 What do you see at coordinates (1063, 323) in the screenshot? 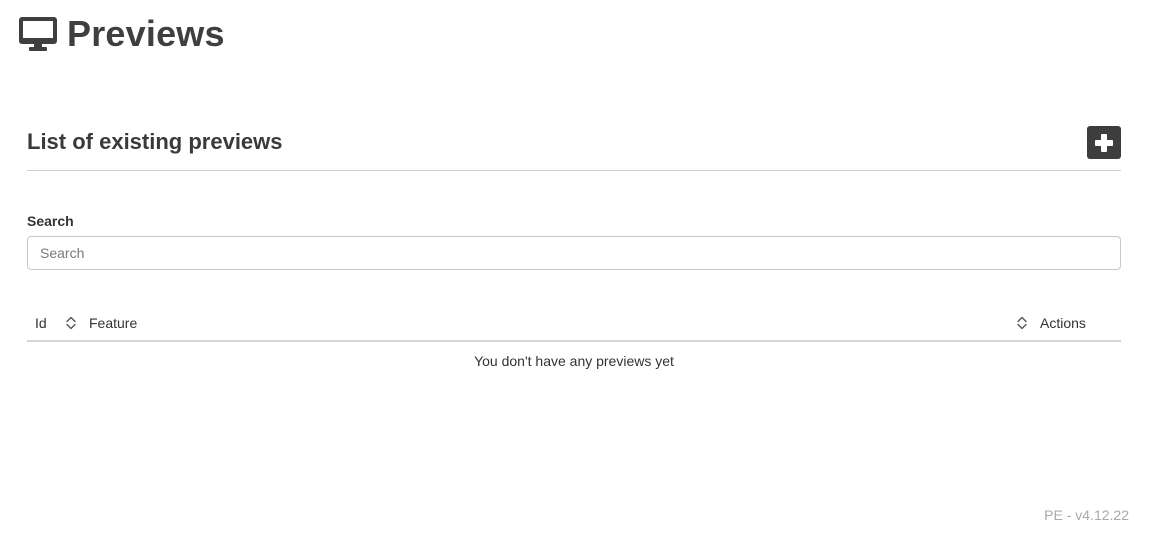
I see `column-header-actions: Actions` at bounding box center [1063, 323].